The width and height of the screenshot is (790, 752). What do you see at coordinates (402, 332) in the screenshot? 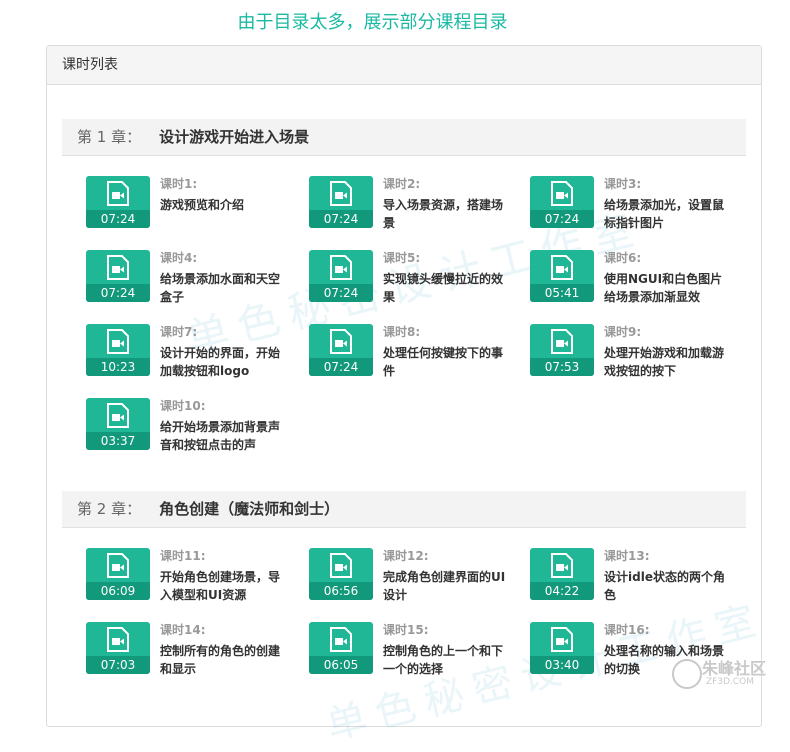
I see `lesson-number: 课时8:` at bounding box center [402, 332].